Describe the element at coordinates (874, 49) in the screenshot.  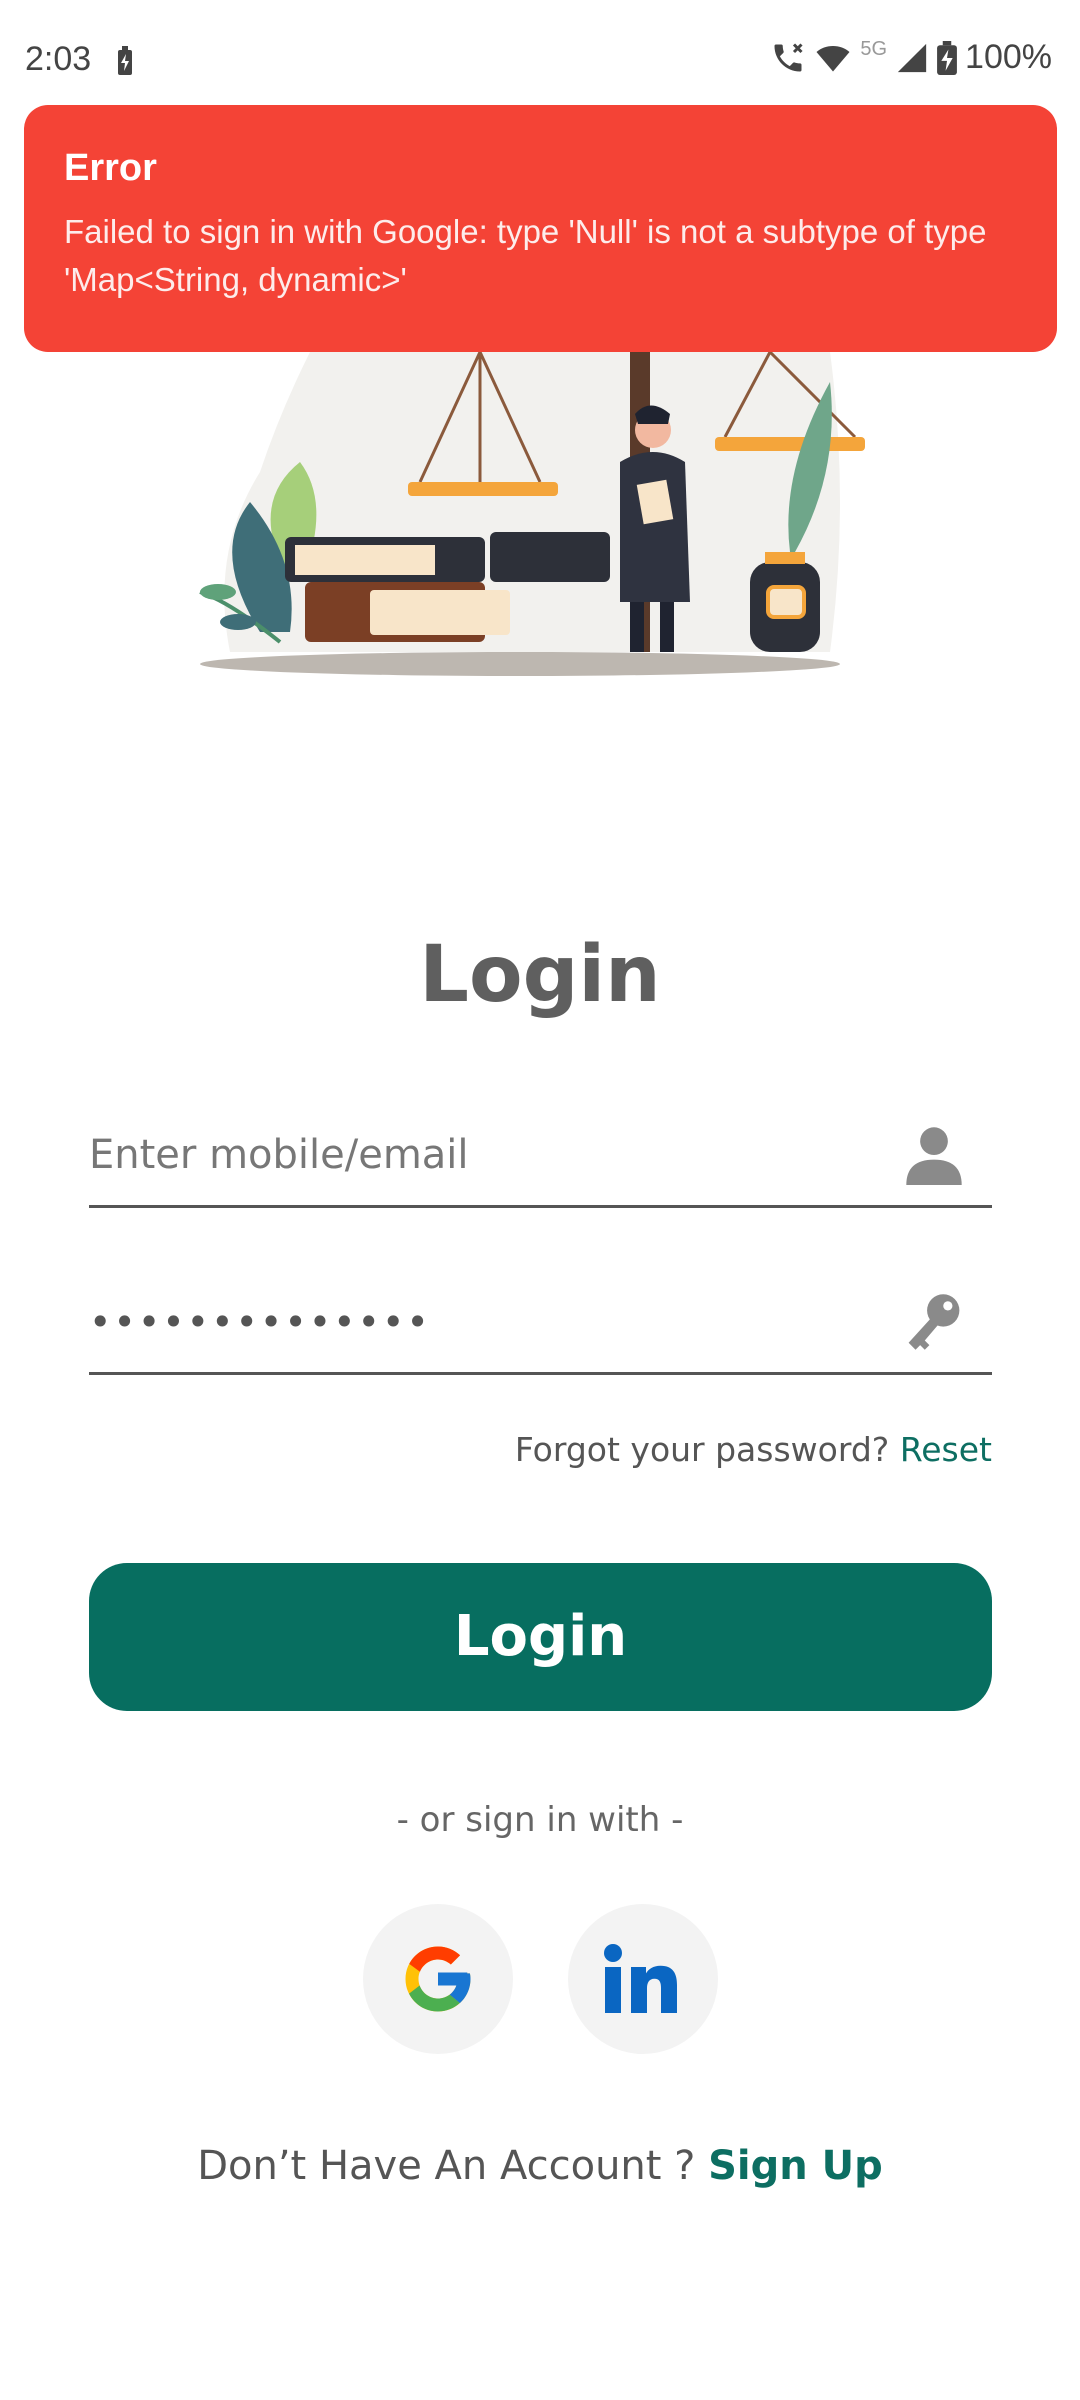
I see `network-type: 5G` at that location.